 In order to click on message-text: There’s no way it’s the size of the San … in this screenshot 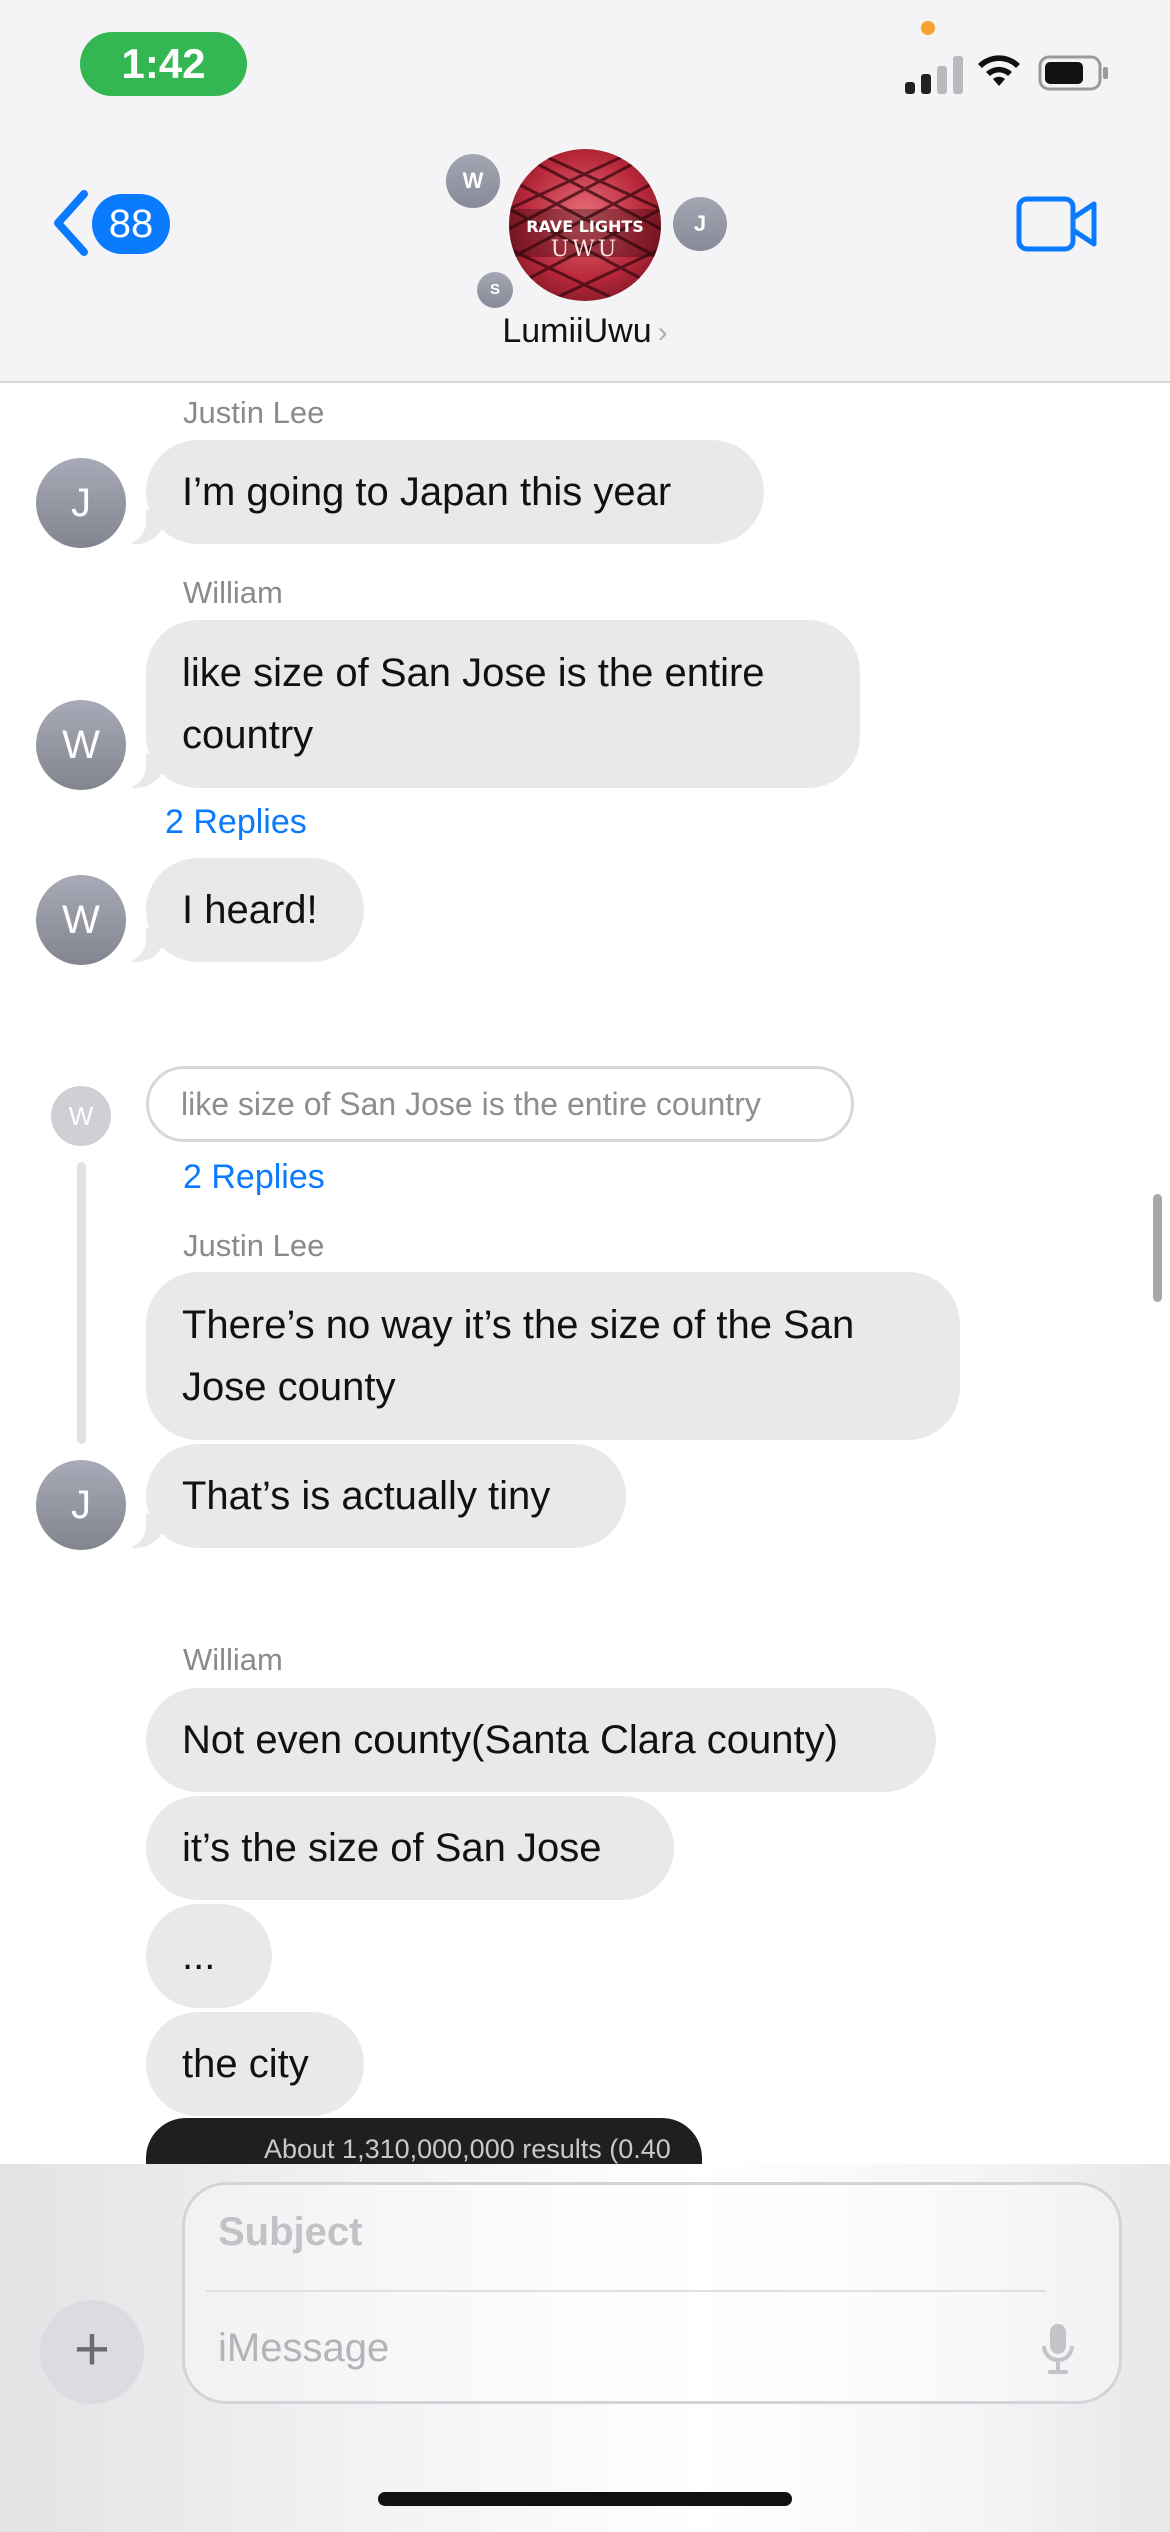, I will do `click(518, 1356)`.